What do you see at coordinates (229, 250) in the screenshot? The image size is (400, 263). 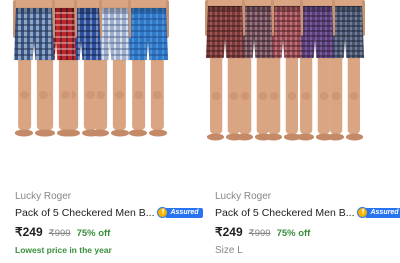 I see `size-label: Size L` at bounding box center [229, 250].